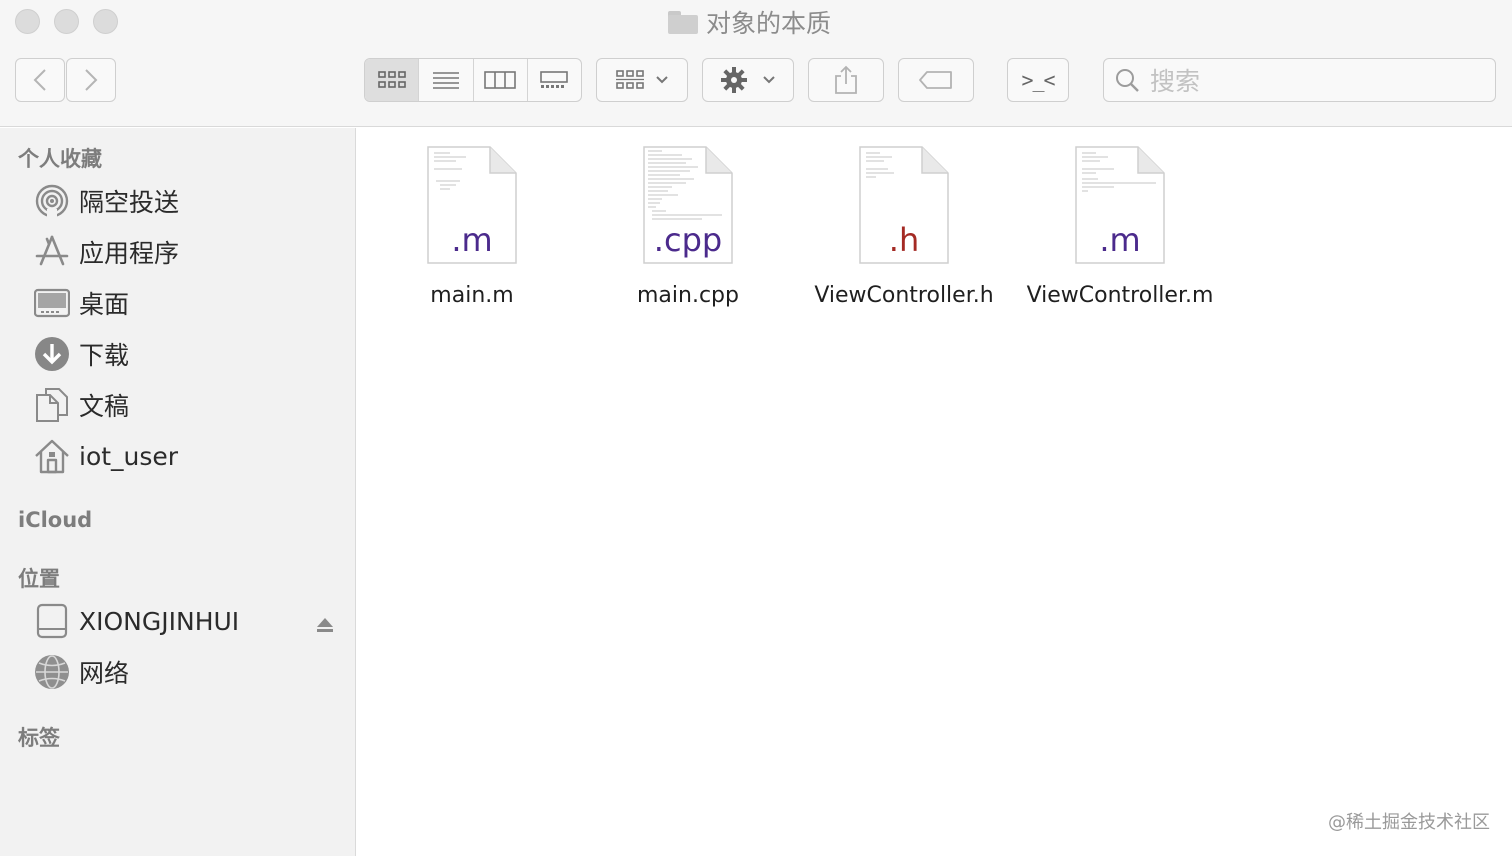  Describe the element at coordinates (104, 406) in the screenshot. I see `sidebar-item-label: 文稿` at that location.